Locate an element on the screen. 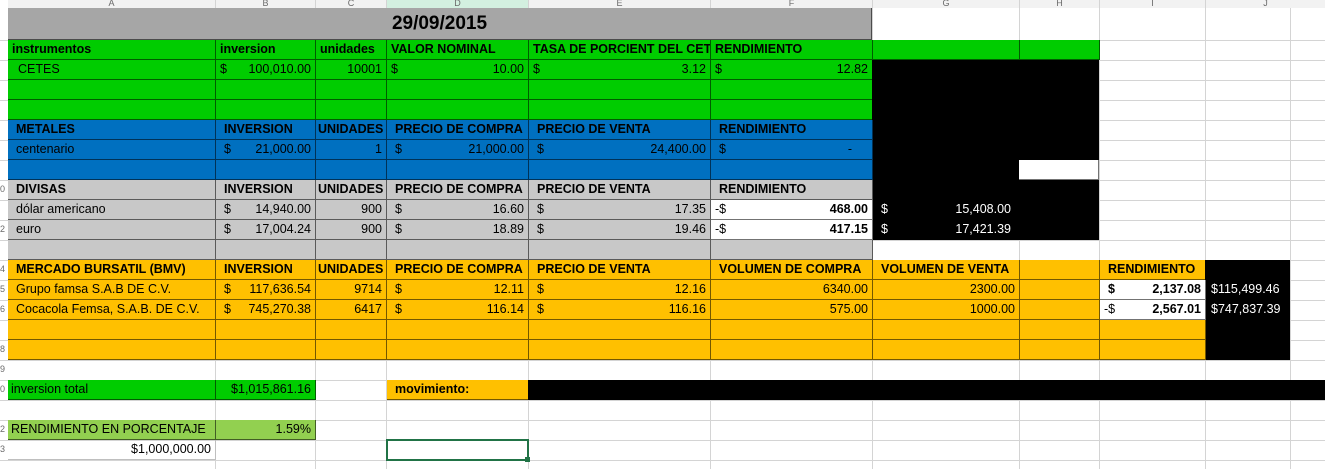  base-value: $1,000,000.00 is located at coordinates (112, 450).